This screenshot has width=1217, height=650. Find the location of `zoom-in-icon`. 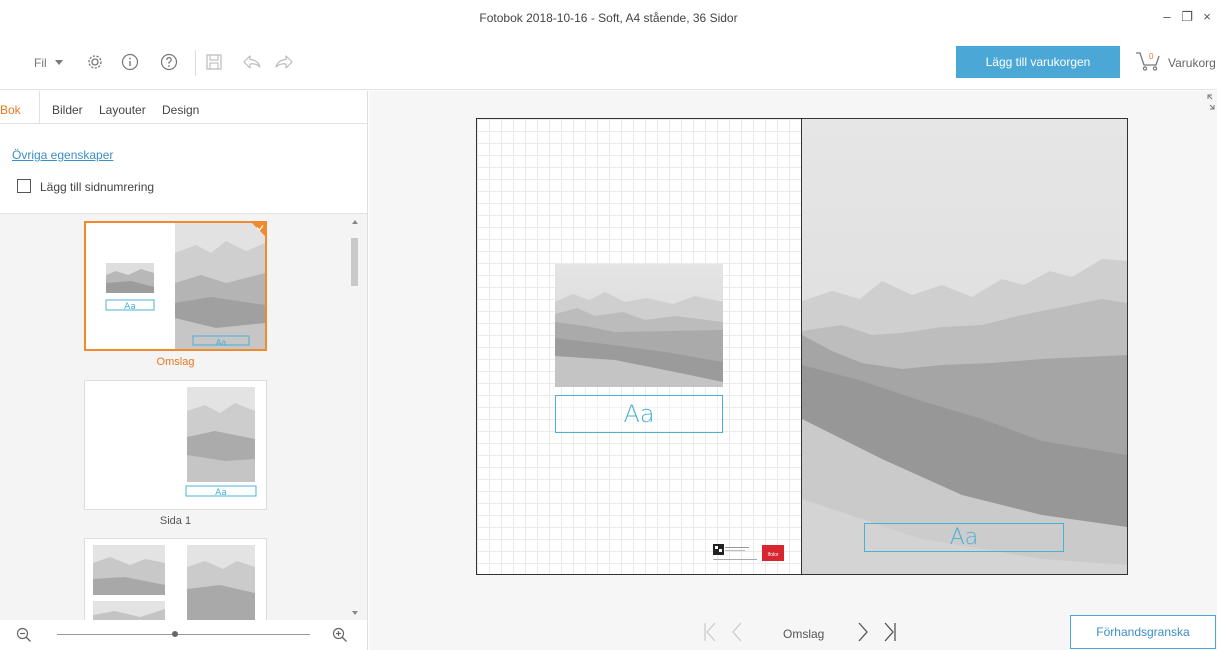

zoom-in-icon is located at coordinates (340, 637).